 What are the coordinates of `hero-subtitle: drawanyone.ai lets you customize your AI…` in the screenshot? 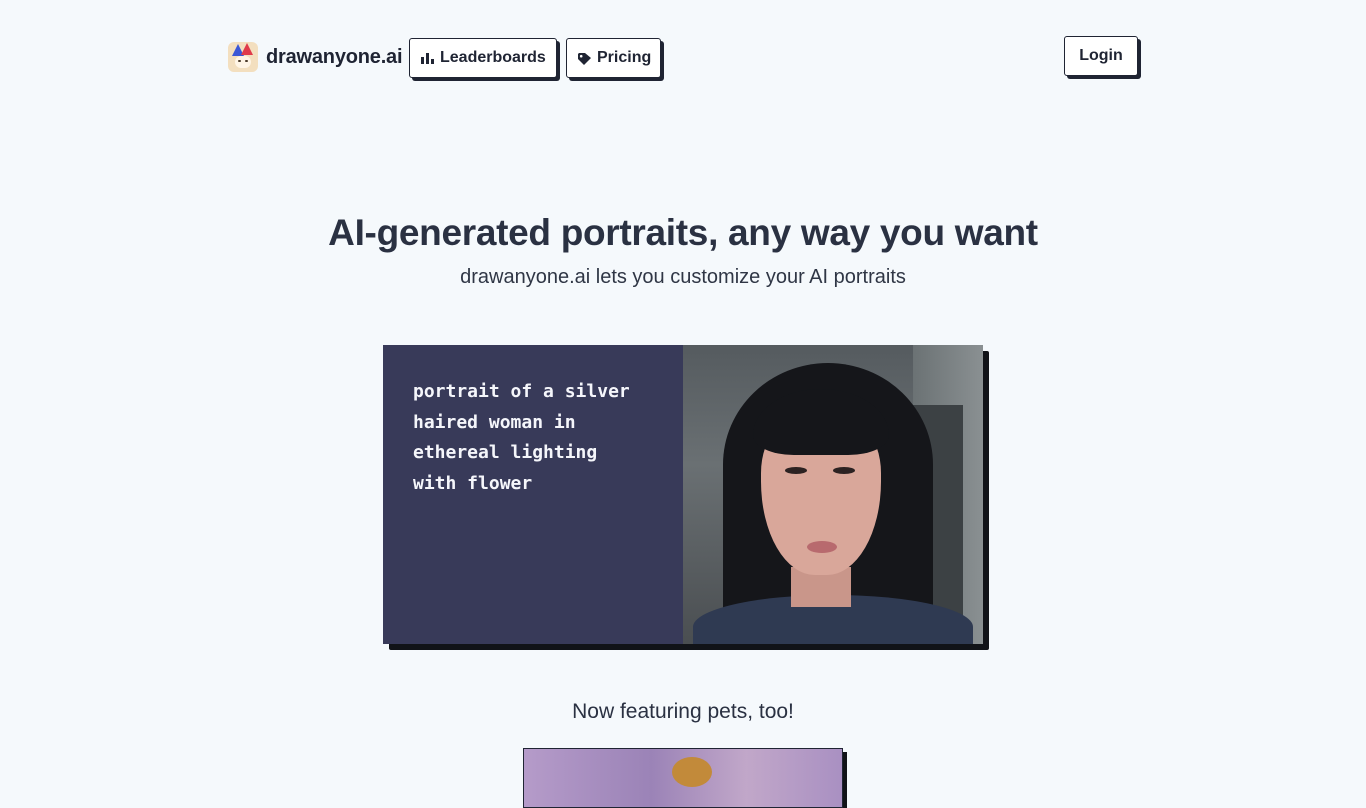 It's located at (683, 277).